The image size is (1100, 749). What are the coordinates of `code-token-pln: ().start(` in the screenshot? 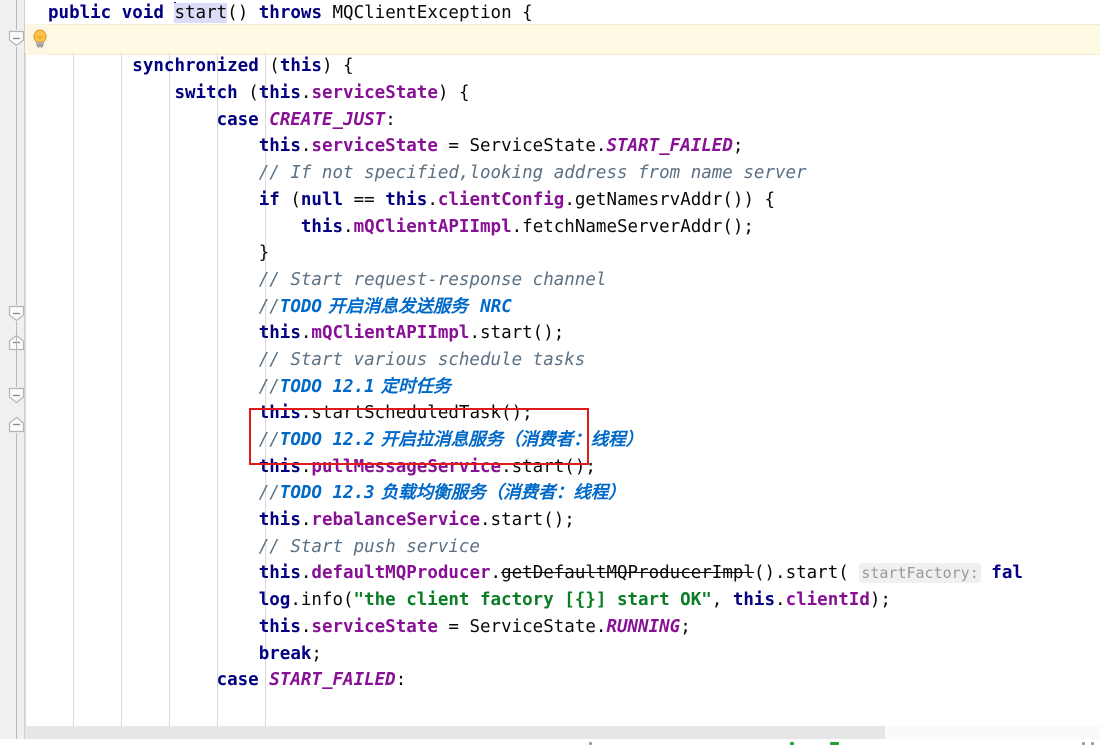 It's located at (806, 573).